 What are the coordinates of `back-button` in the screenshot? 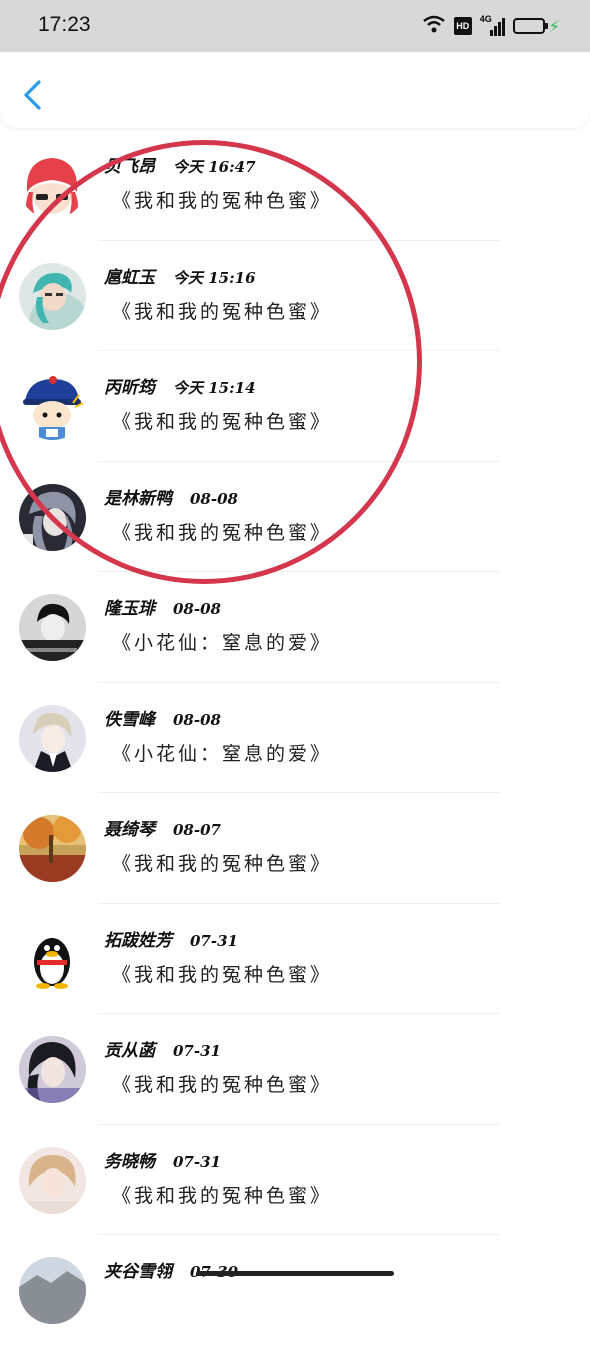 It's located at (32, 95).